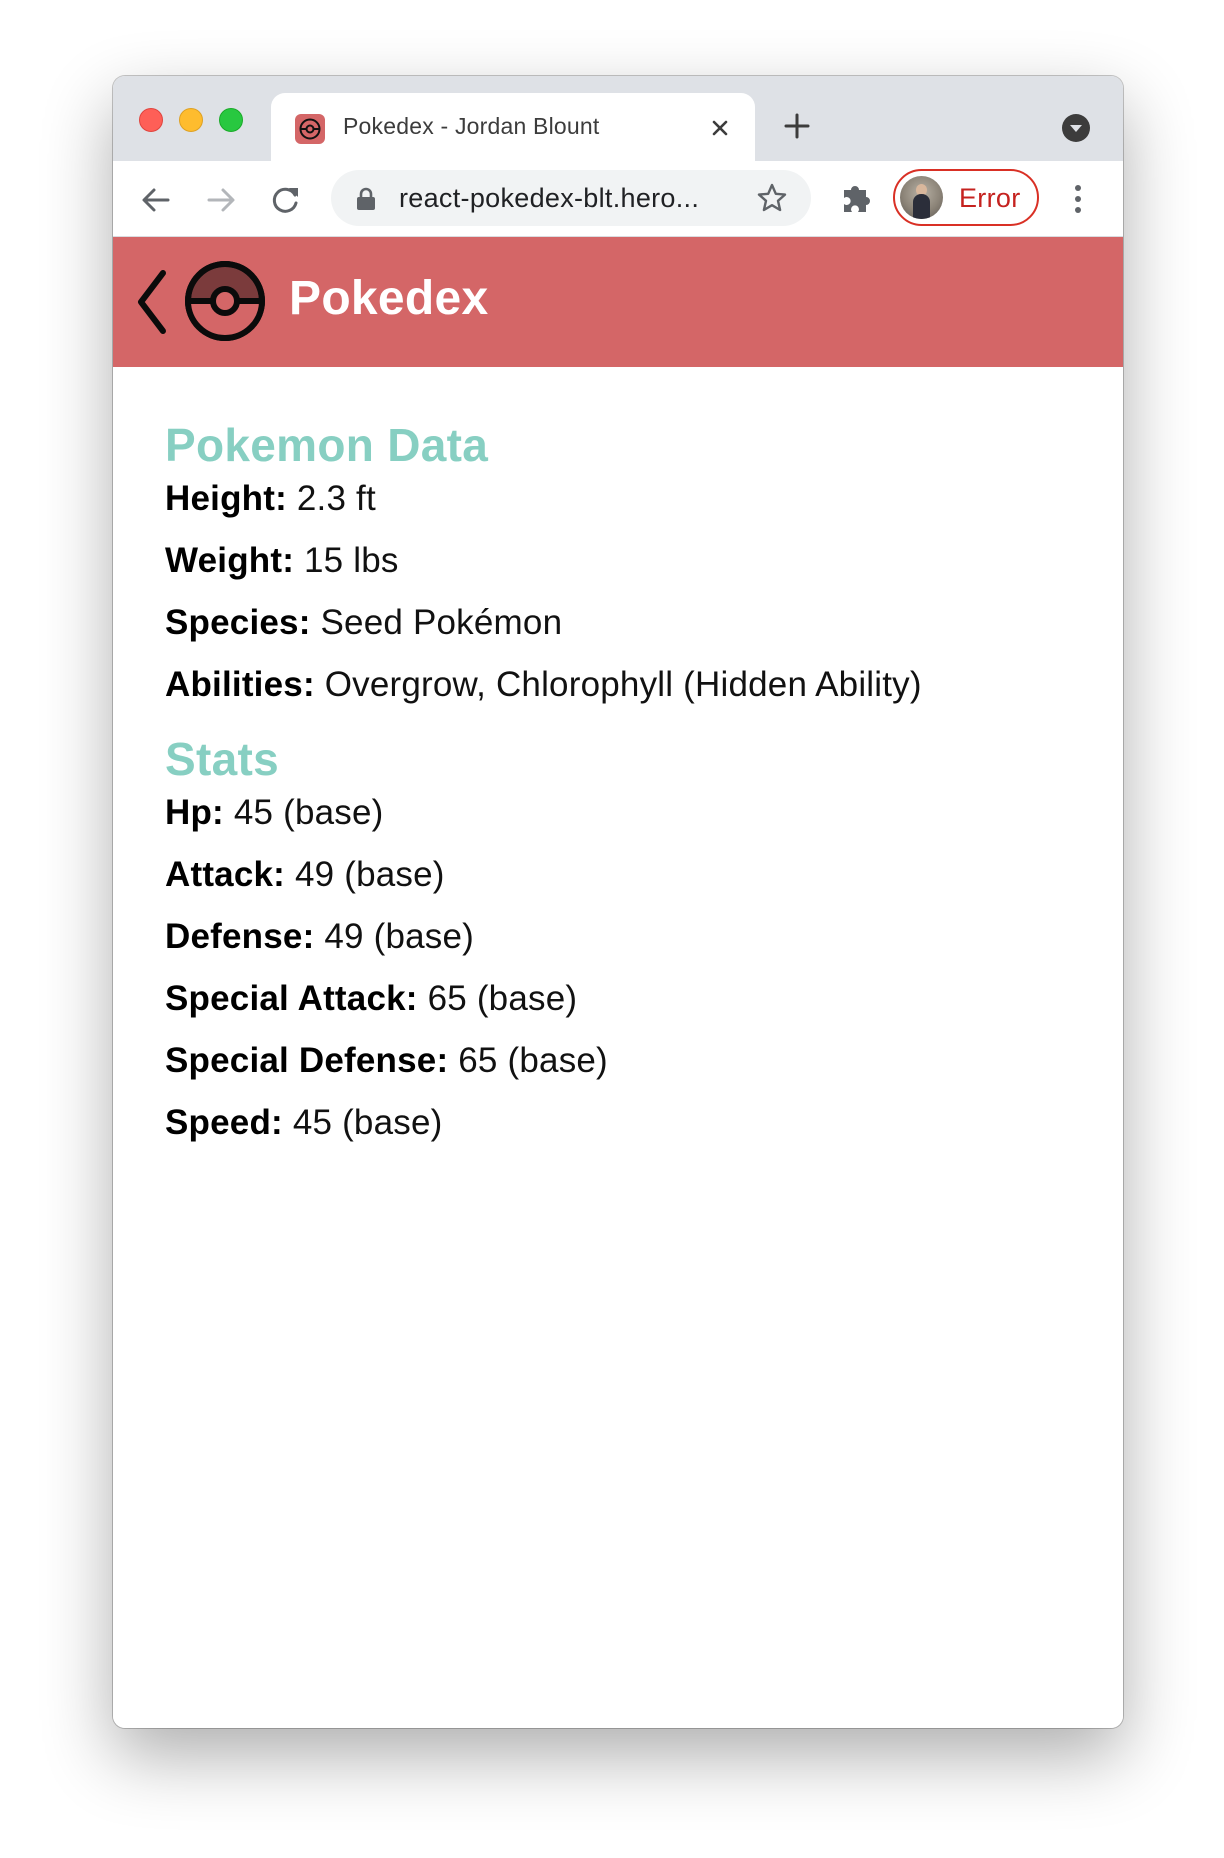  Describe the element at coordinates (286, 200) in the screenshot. I see `reload-icon` at that location.